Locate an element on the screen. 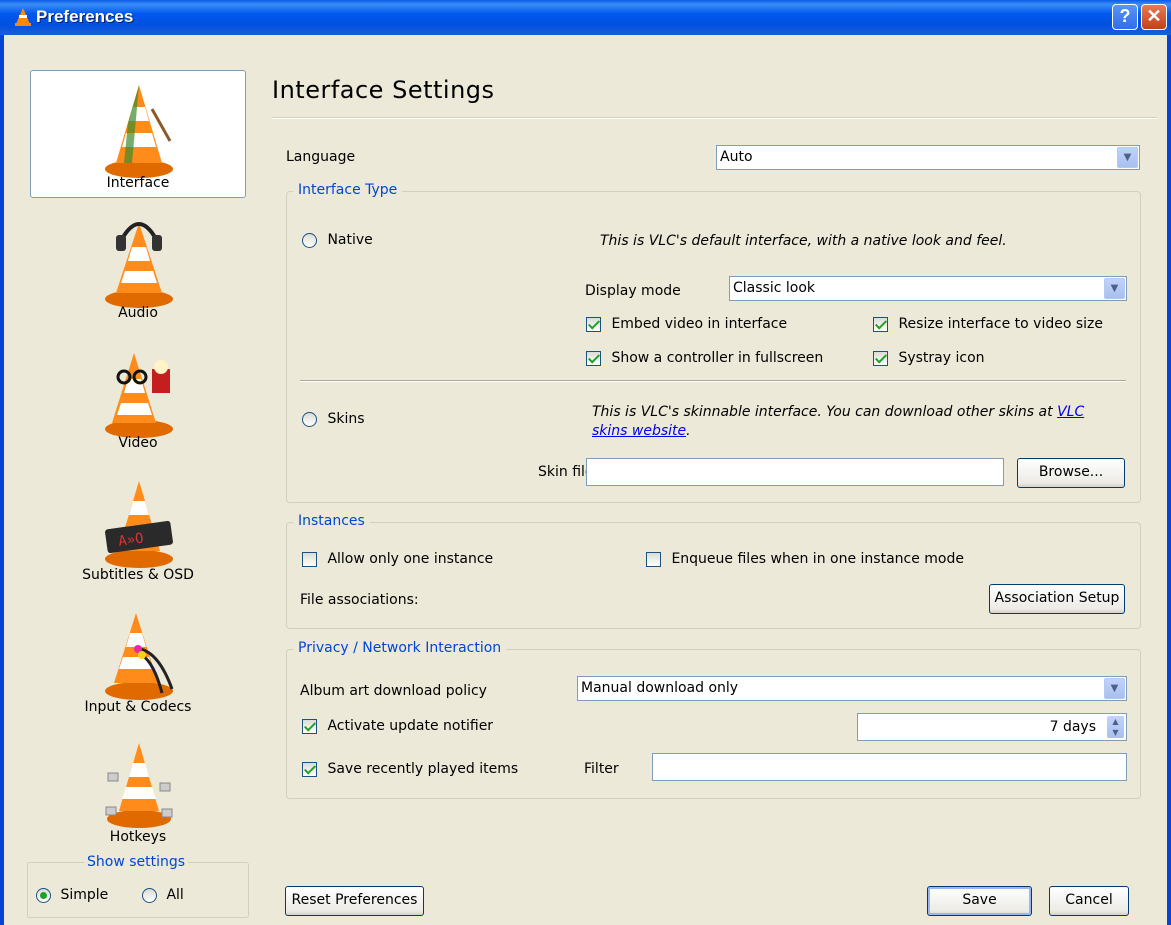 Image resolution: width=1171 pixels, height=925 pixels. display-mode-select: Classic look ▼ is located at coordinates (928, 288).